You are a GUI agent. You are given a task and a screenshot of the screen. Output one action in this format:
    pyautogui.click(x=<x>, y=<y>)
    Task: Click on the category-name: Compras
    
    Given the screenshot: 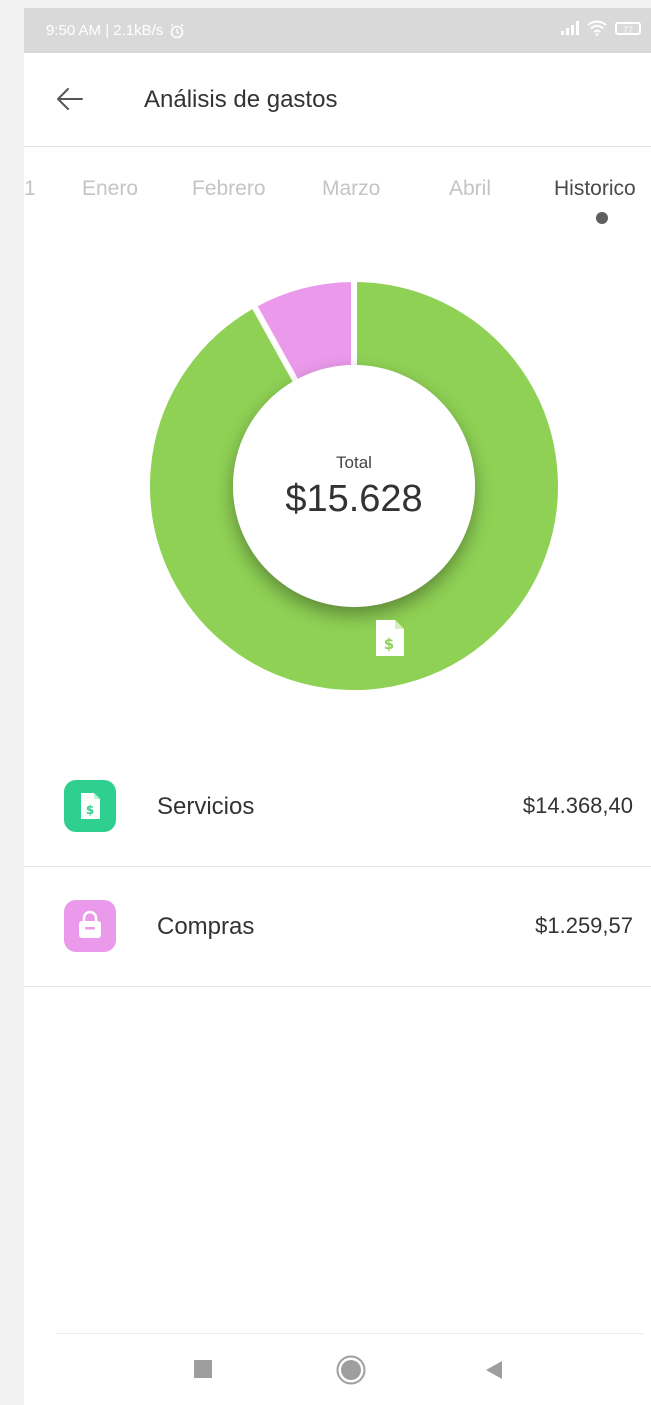 What is the action you would take?
    pyautogui.click(x=206, y=926)
    